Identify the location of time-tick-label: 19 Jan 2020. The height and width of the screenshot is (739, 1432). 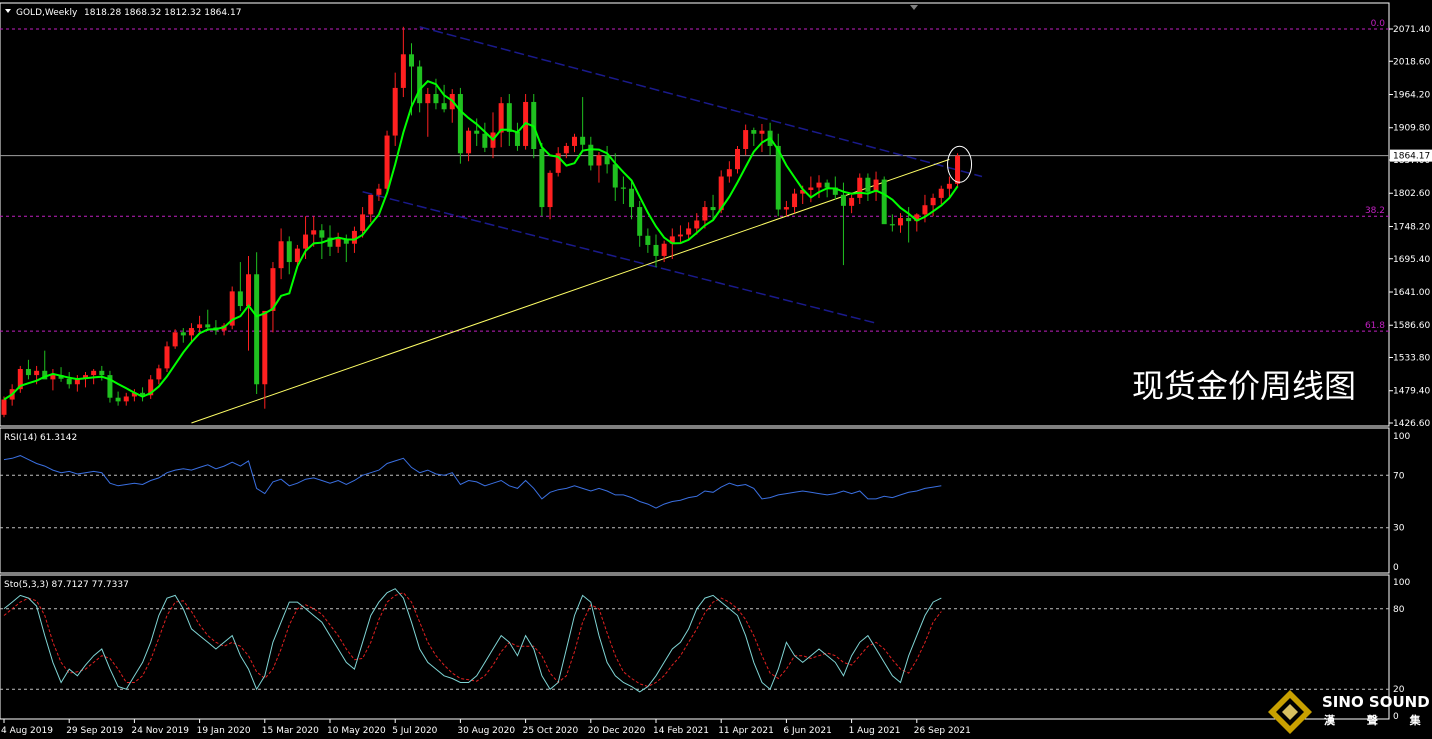
(224, 731).